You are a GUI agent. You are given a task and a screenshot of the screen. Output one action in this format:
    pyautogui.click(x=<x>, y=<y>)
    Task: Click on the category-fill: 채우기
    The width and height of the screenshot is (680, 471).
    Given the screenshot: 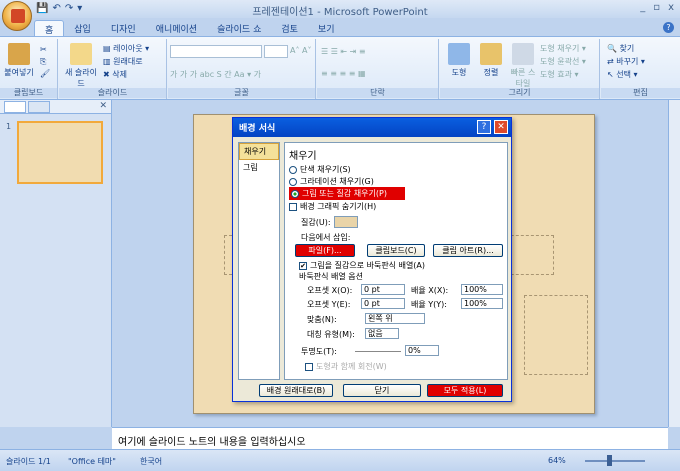 What is the action you would take?
    pyautogui.click(x=259, y=151)
    